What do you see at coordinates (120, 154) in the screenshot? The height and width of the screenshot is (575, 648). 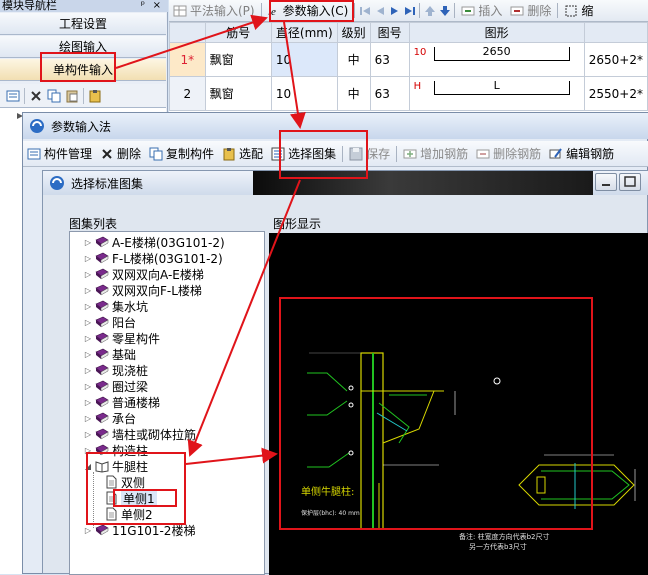 I see `delete-button: 删除` at bounding box center [120, 154].